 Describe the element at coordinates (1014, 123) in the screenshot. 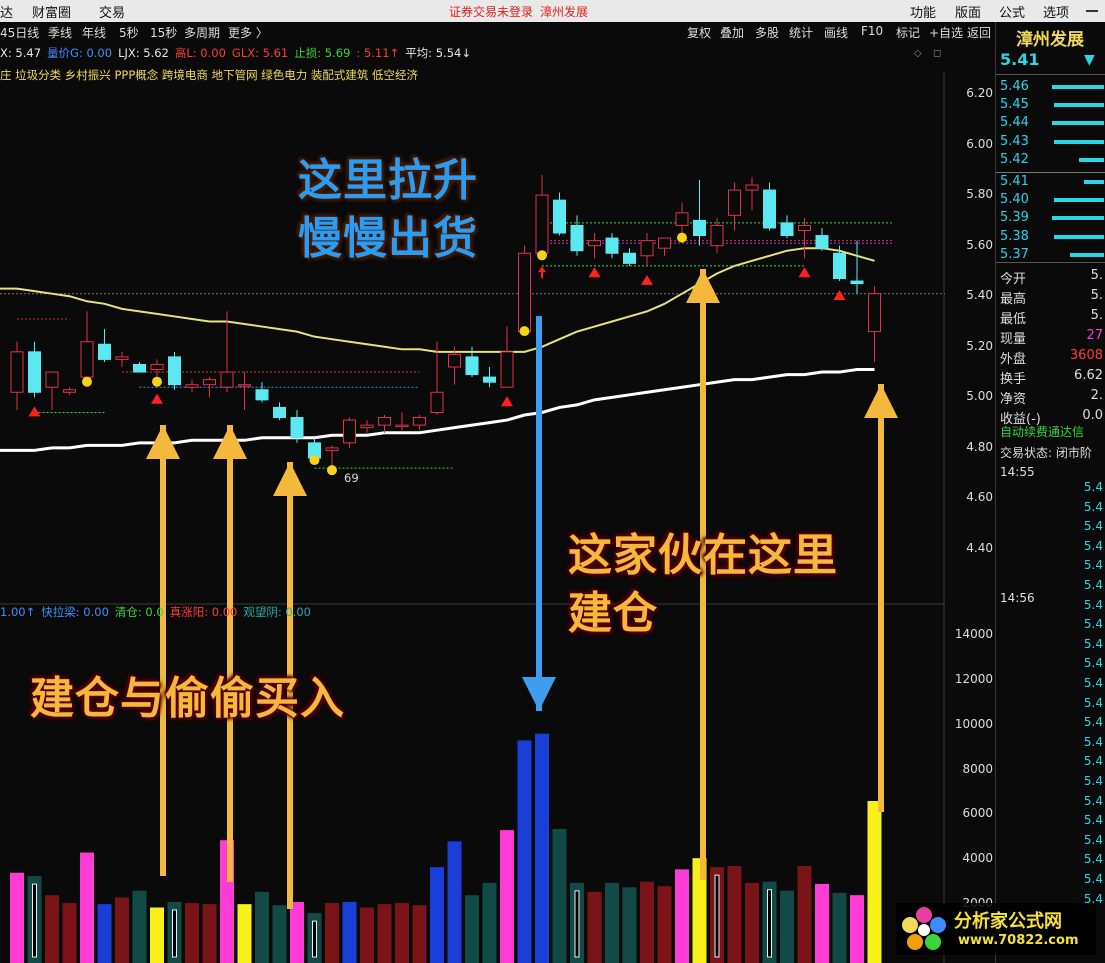

I see `orderbook-price: 5.44` at that location.